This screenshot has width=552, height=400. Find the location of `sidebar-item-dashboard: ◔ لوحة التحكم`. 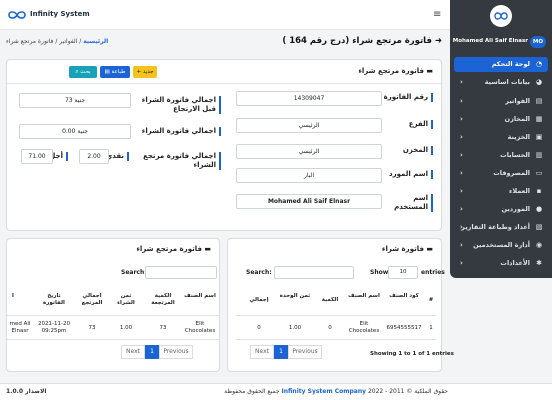

sidebar-item-dashboard: ◔ لوحة التحكم is located at coordinates (501, 64).